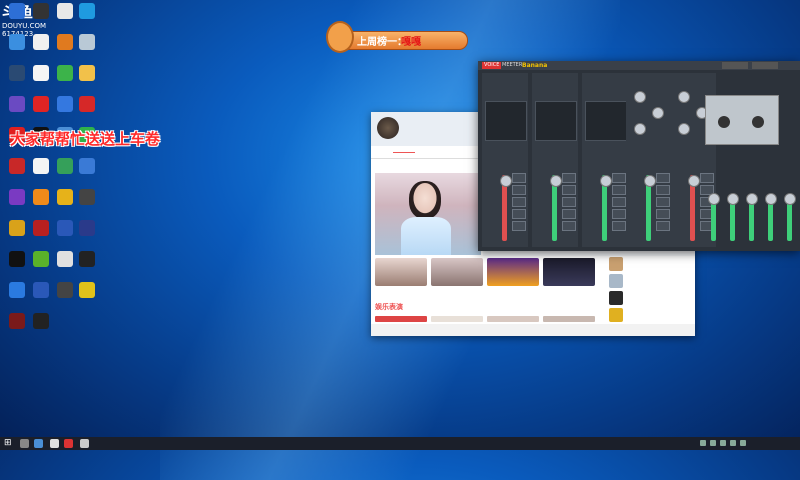  I want to click on search-icon, so click(24, 443).